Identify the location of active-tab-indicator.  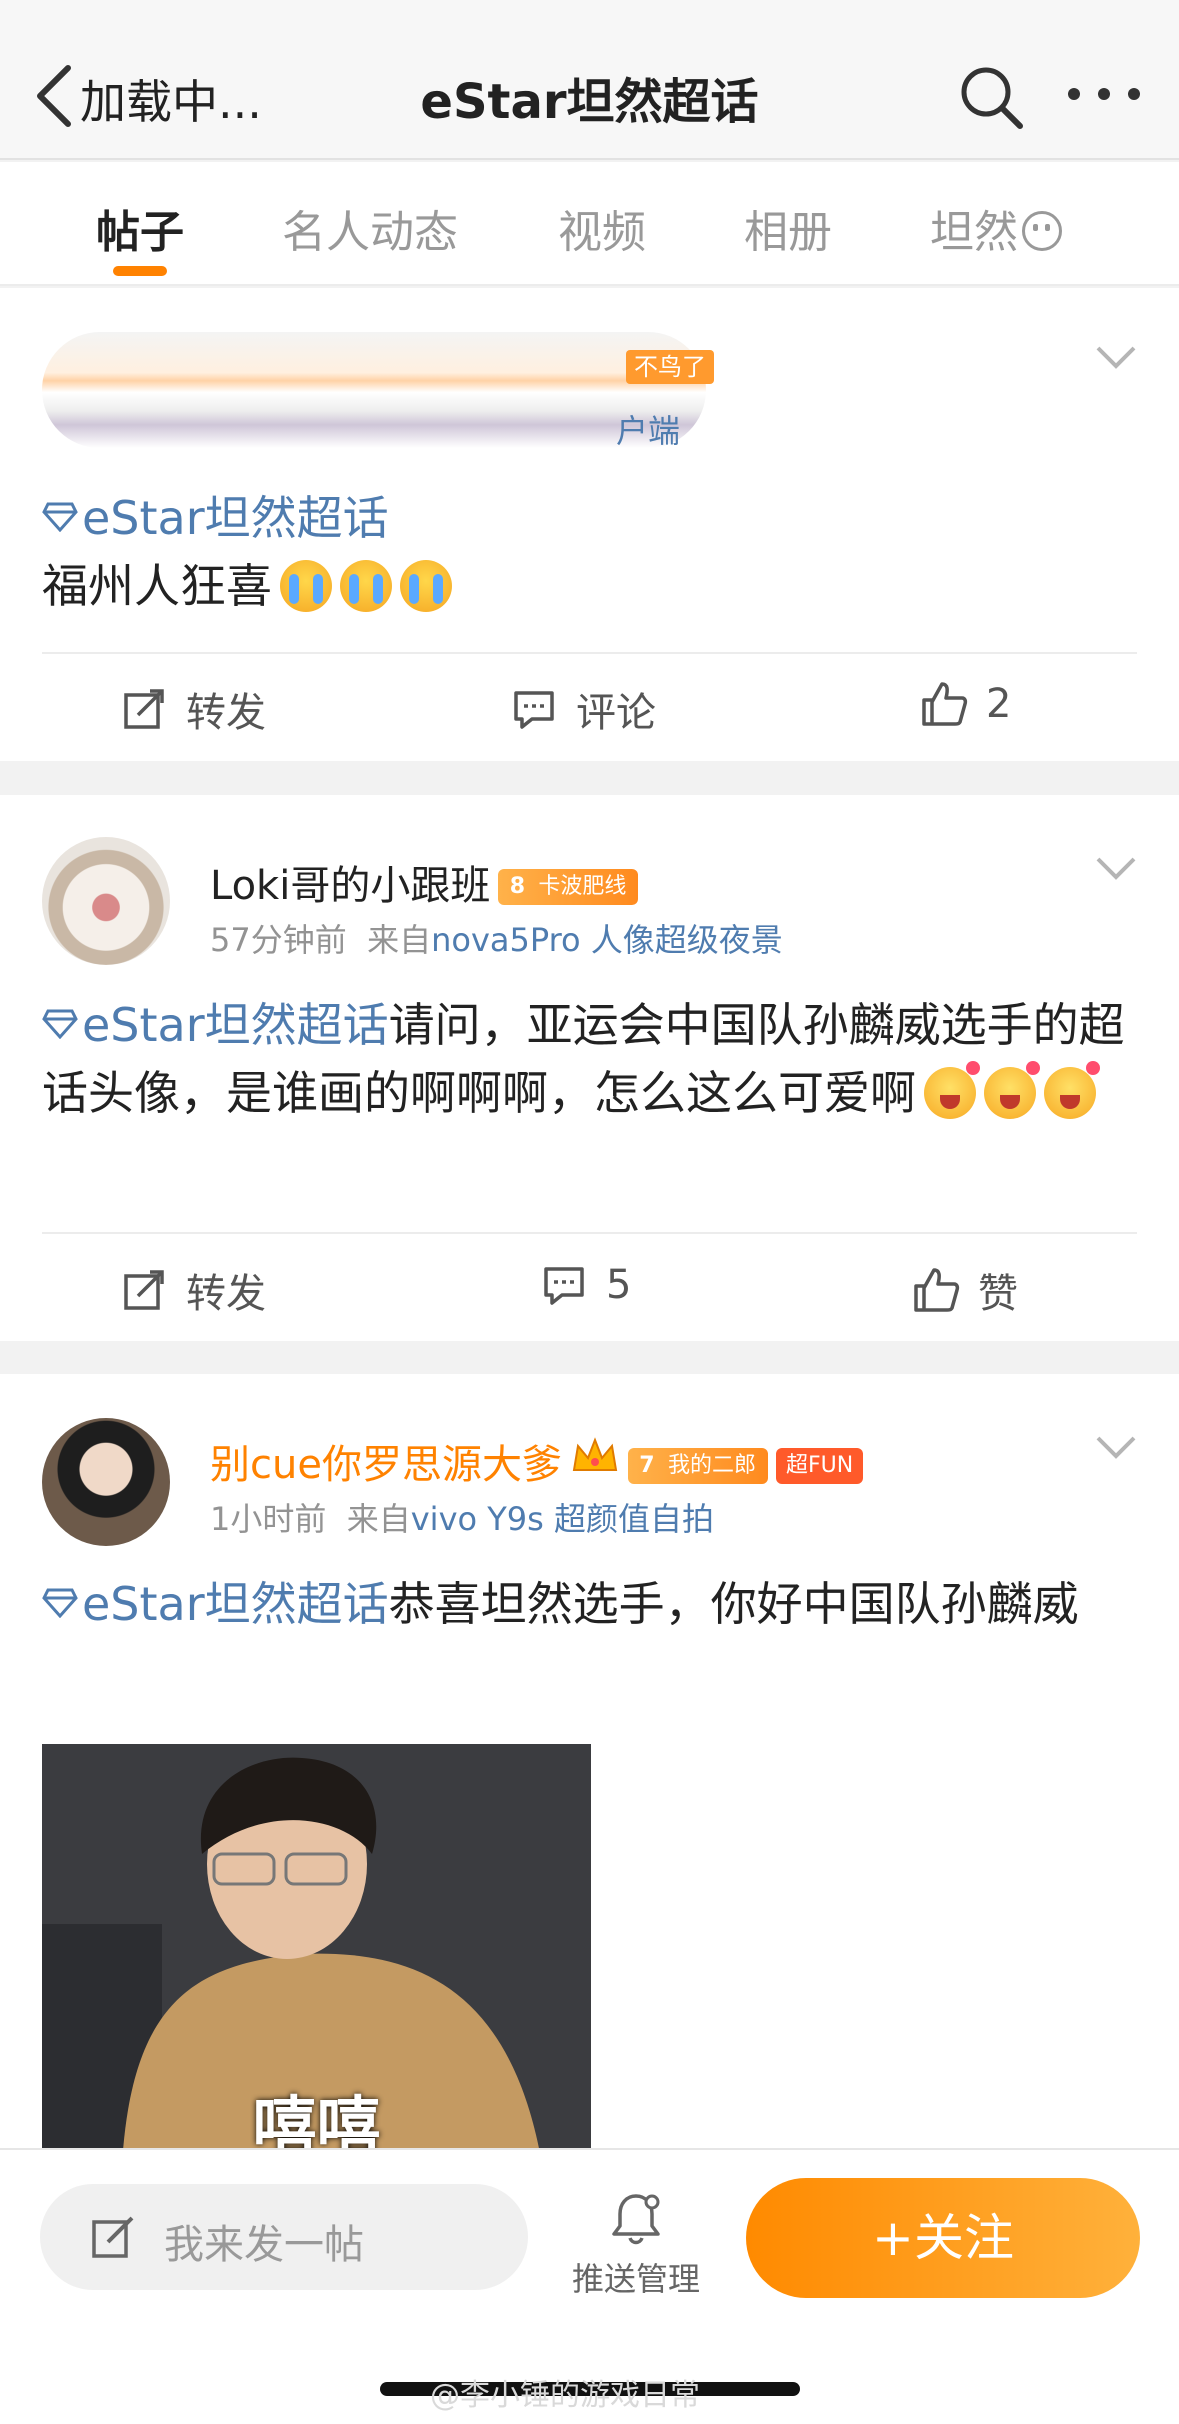
(140, 271).